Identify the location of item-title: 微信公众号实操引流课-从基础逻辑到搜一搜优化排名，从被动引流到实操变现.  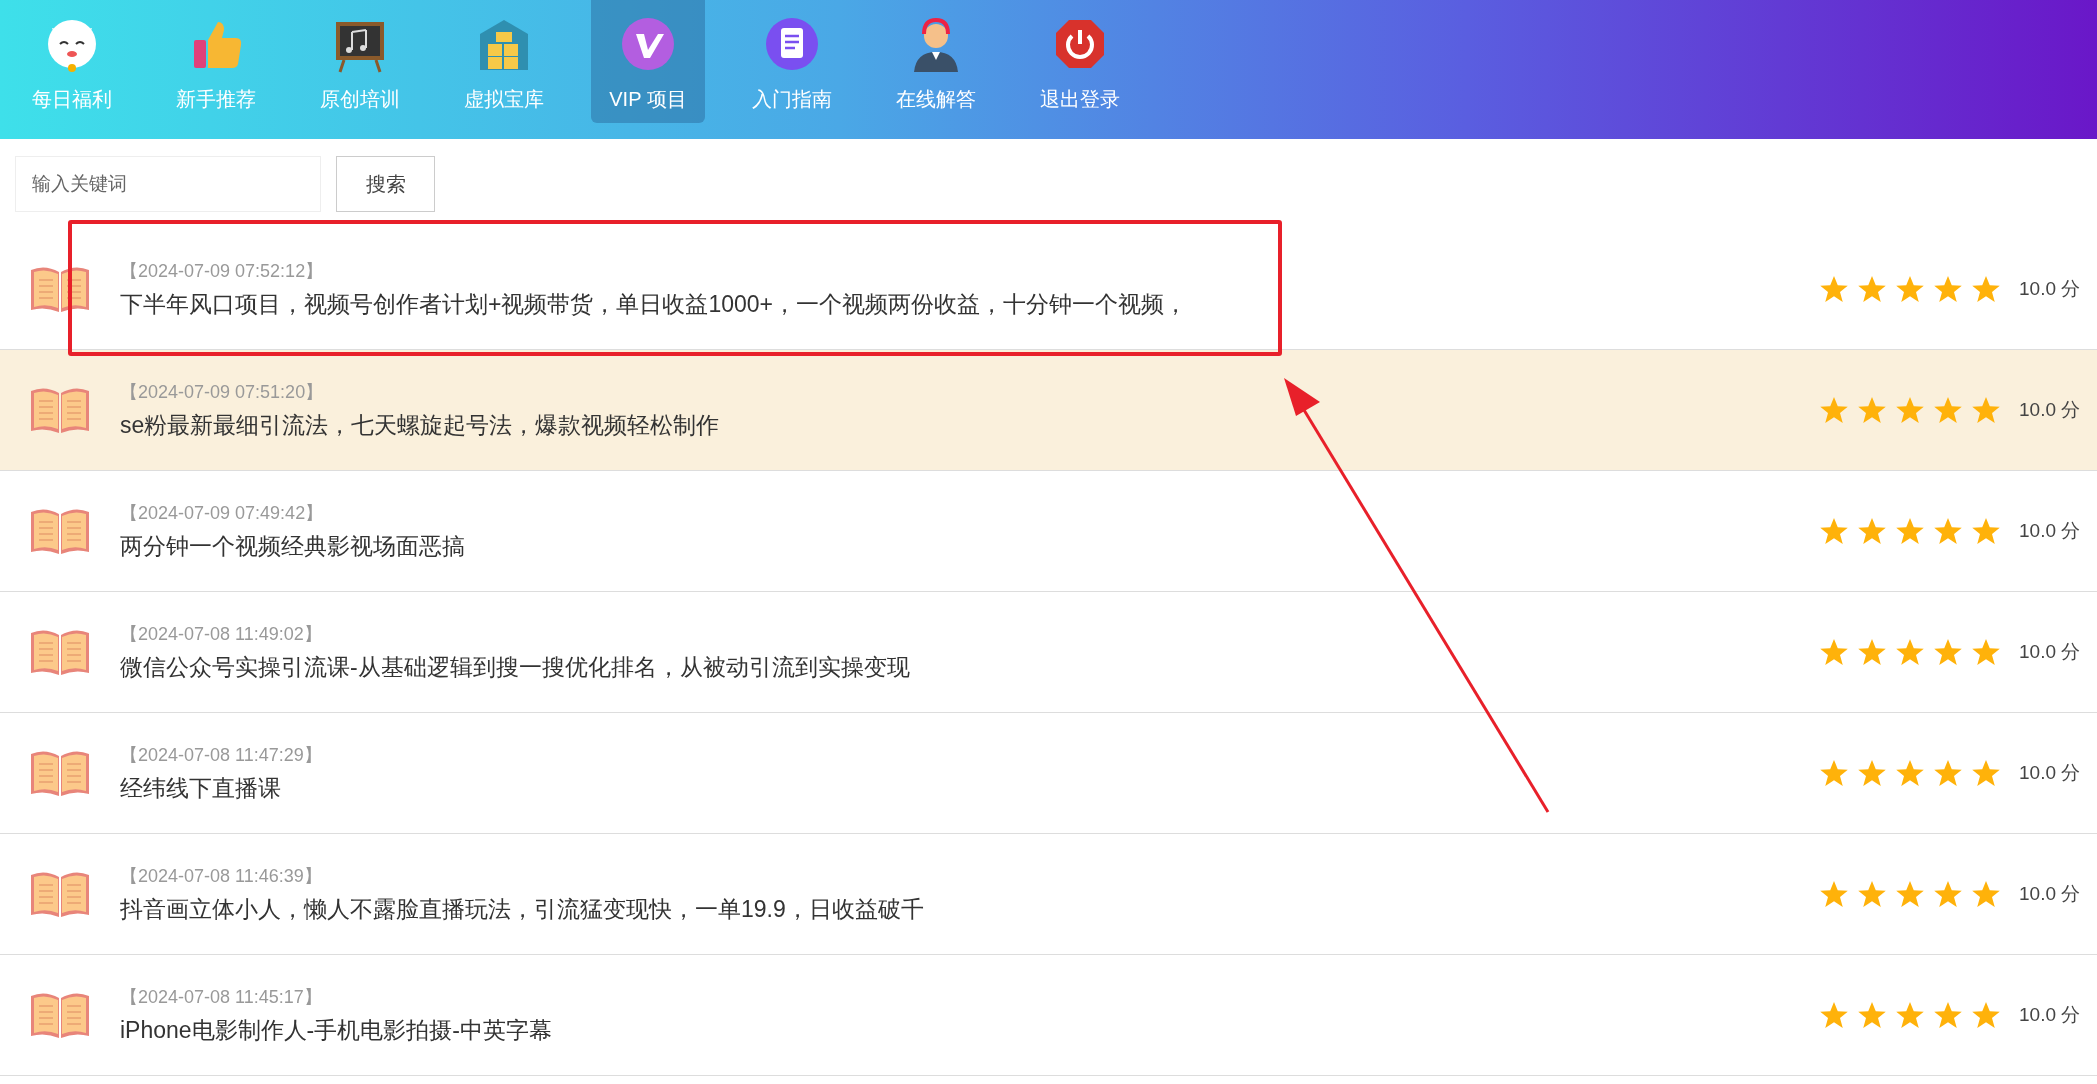
(969, 667).